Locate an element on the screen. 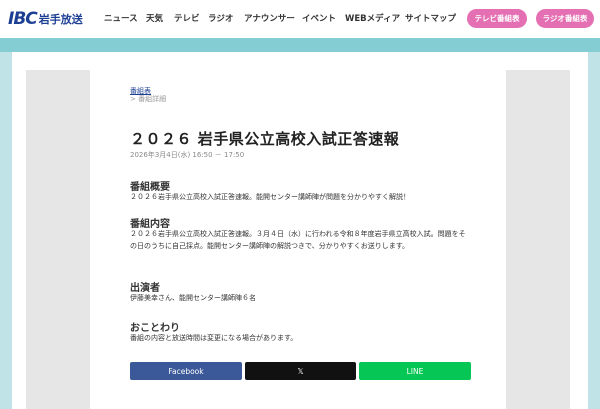 This screenshot has width=600, height=409. nav-web-media: WEBメディア is located at coordinates (372, 19).